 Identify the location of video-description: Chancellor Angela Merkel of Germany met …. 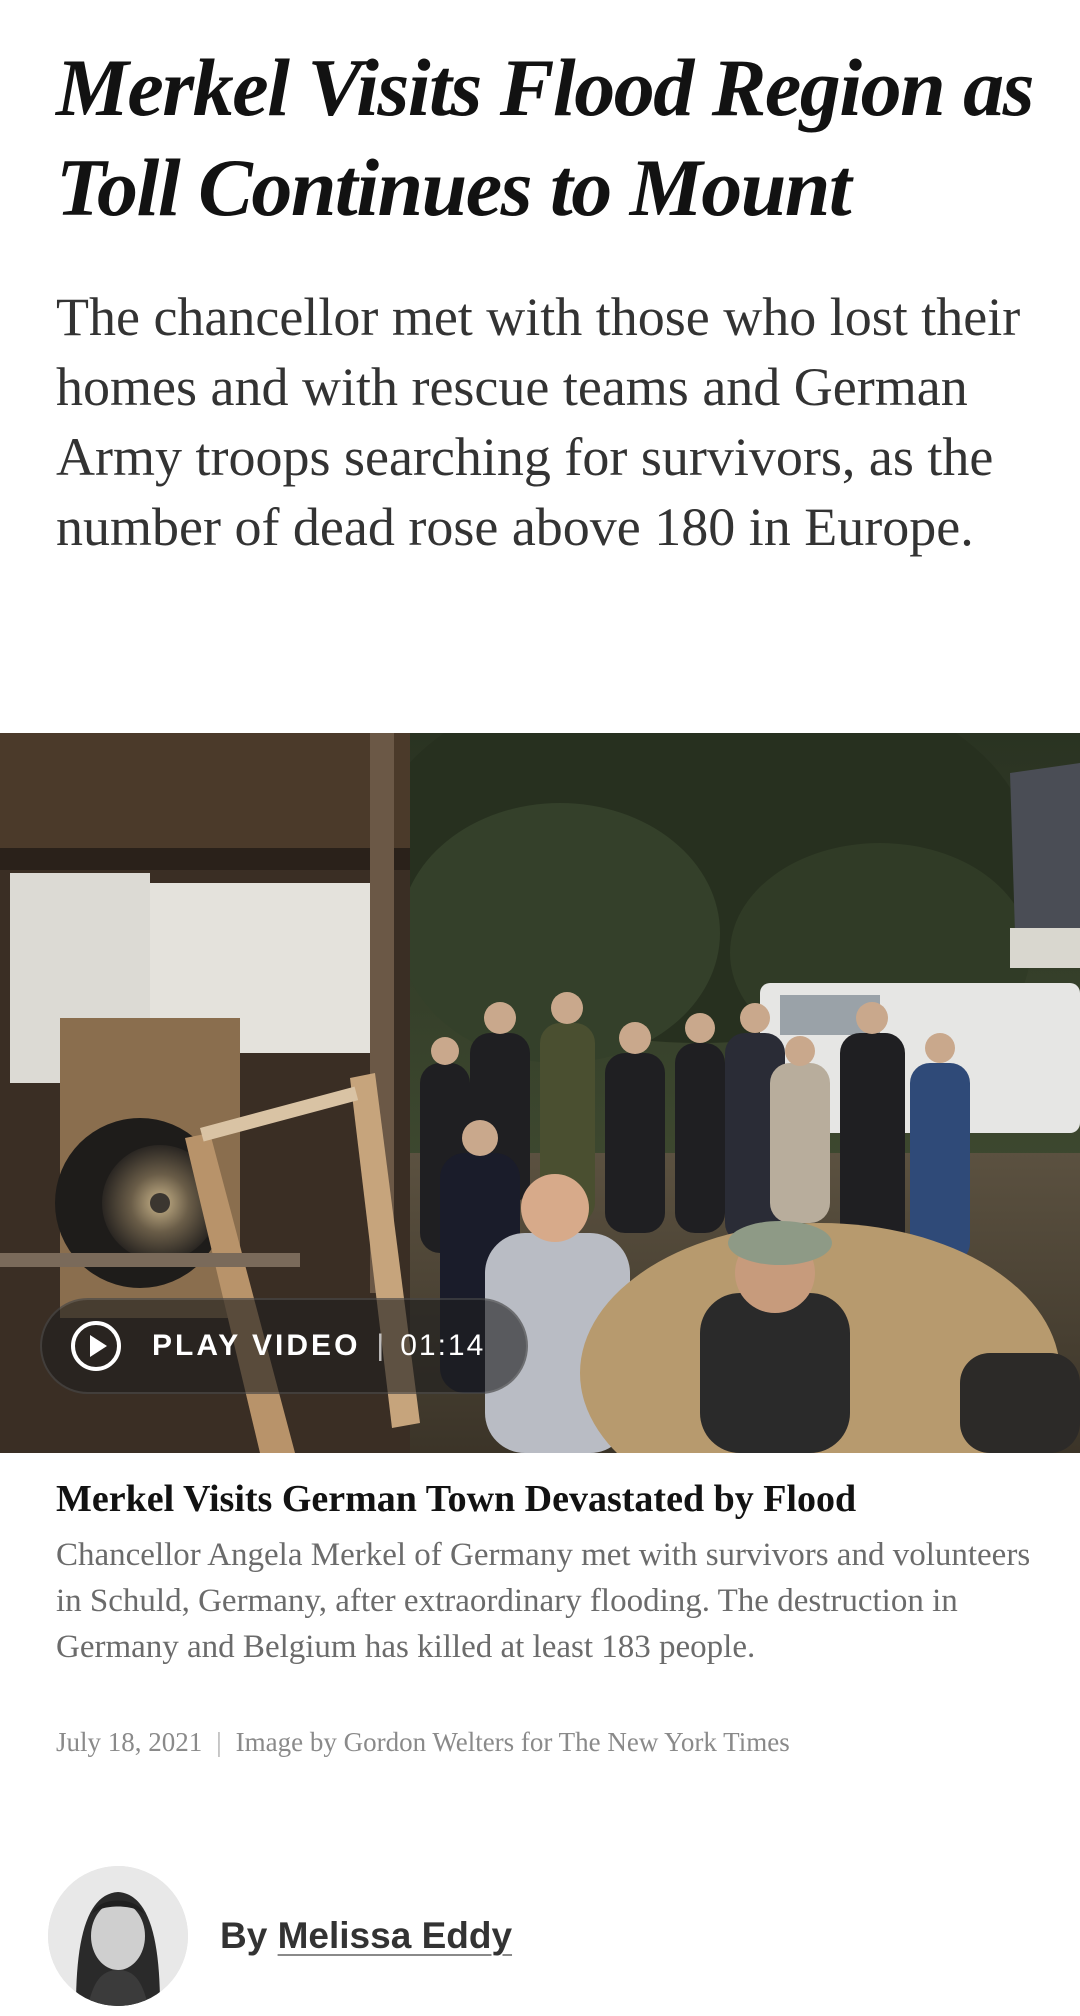
(543, 1601).